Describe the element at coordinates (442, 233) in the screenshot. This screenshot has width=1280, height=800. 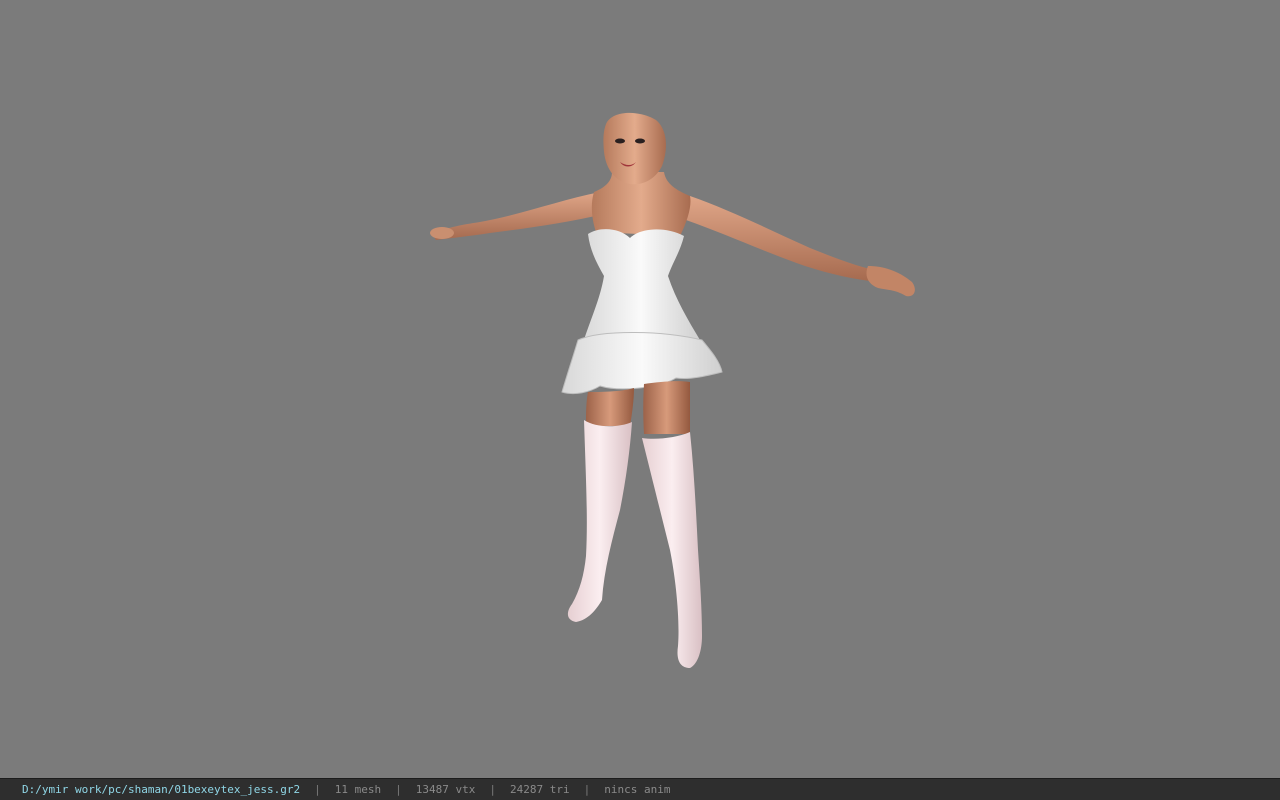
I see `left-hand` at that location.